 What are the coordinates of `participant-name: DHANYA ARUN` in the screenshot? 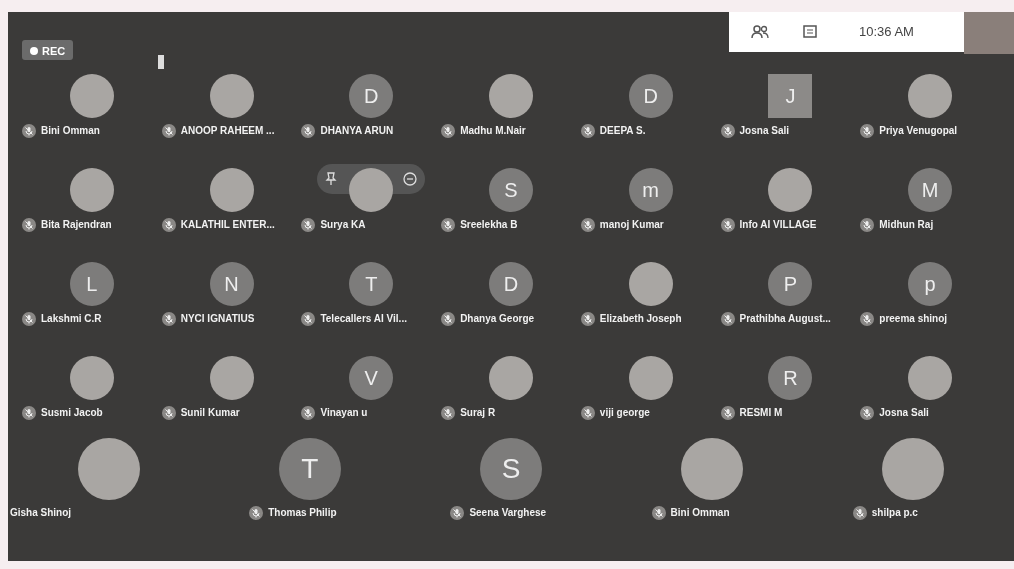 It's located at (357, 131).